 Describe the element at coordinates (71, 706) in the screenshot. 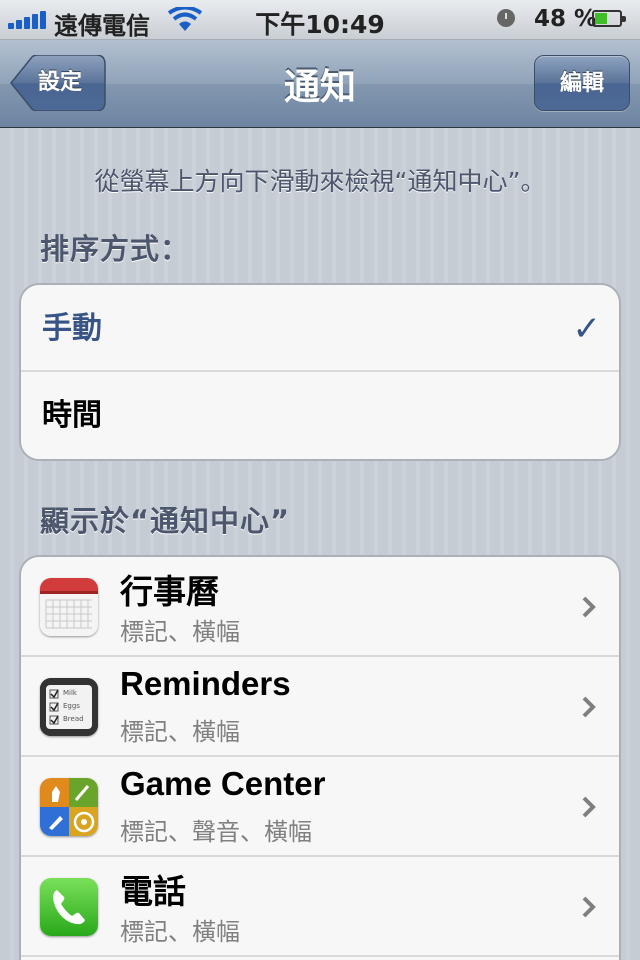

I see `reminders-icon-text: Eggs` at that location.